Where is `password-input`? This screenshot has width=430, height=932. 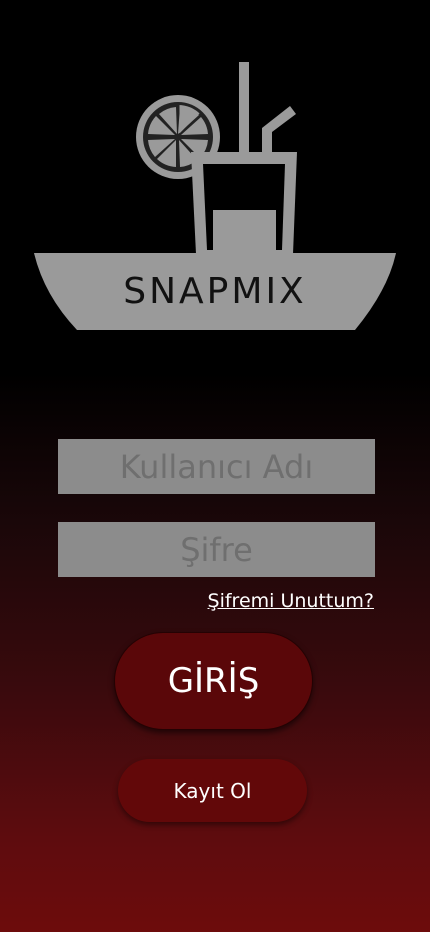 password-input is located at coordinates (216, 549).